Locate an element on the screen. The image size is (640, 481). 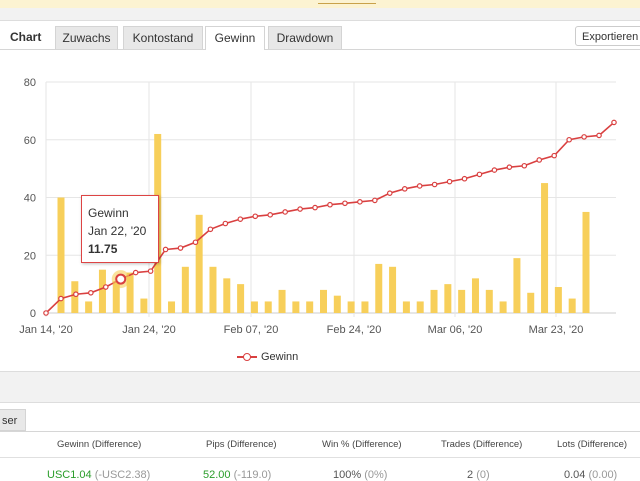
trades-diff: (0) is located at coordinates (483, 475).